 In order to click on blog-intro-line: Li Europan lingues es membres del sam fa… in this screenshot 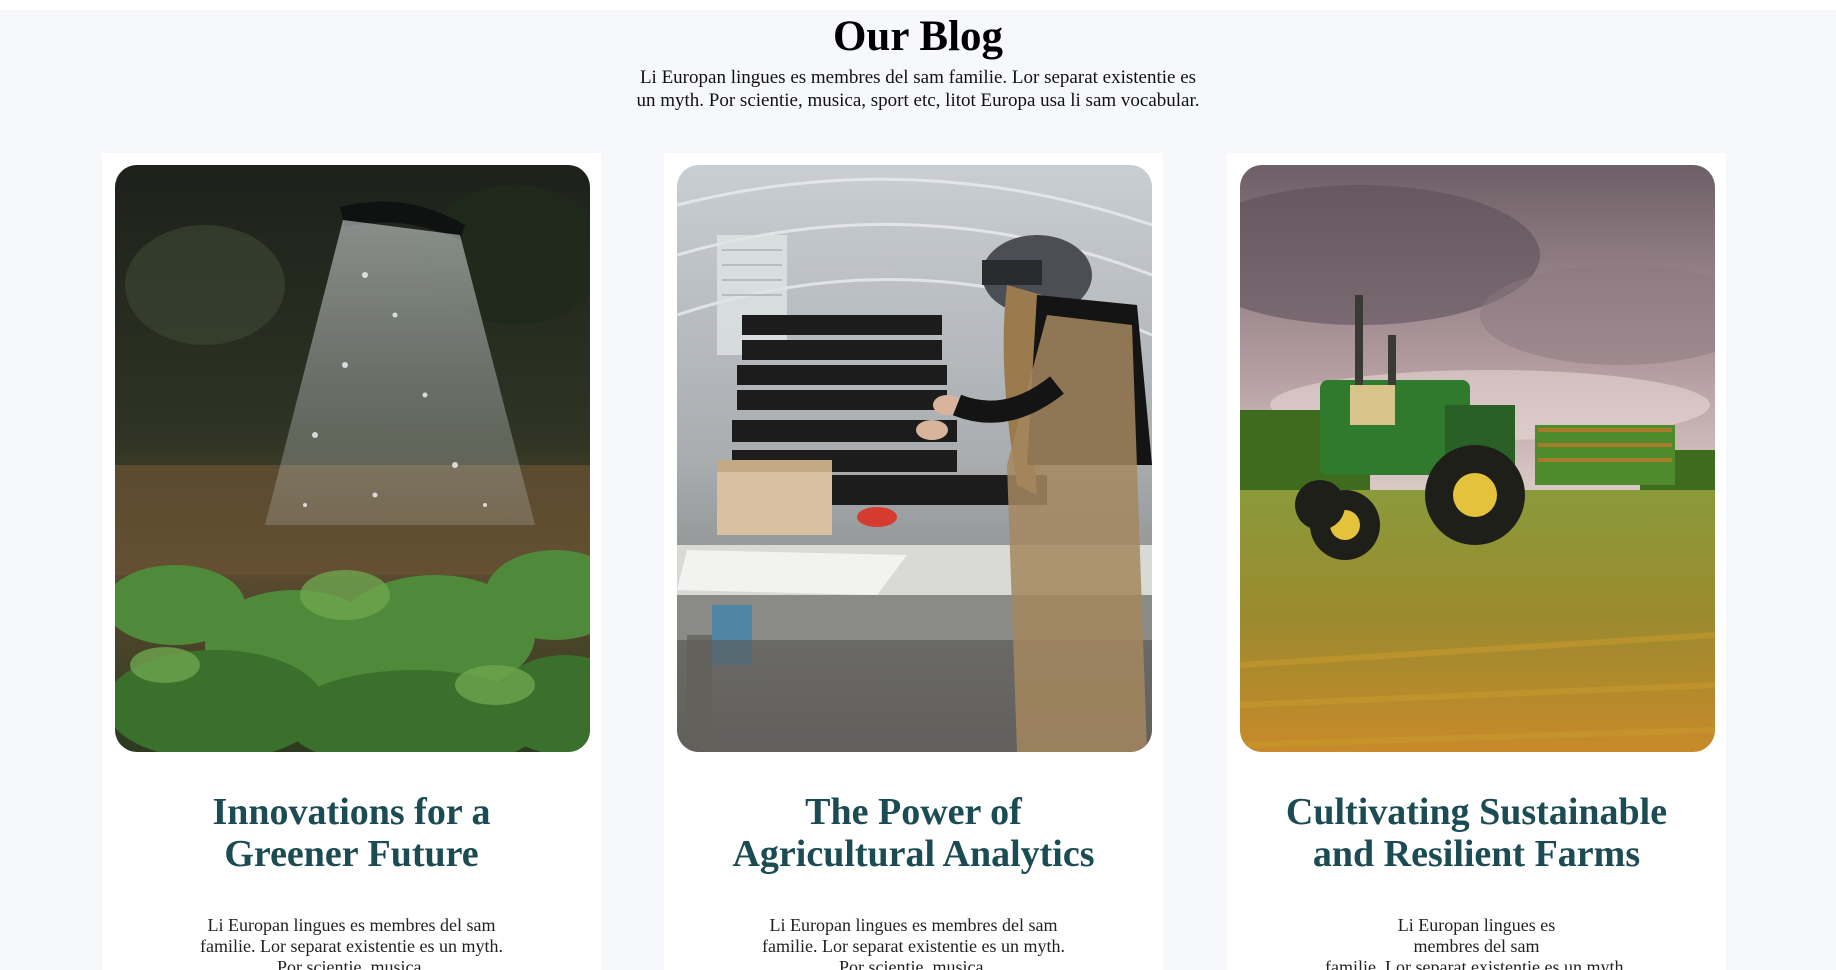, I will do `click(918, 77)`.